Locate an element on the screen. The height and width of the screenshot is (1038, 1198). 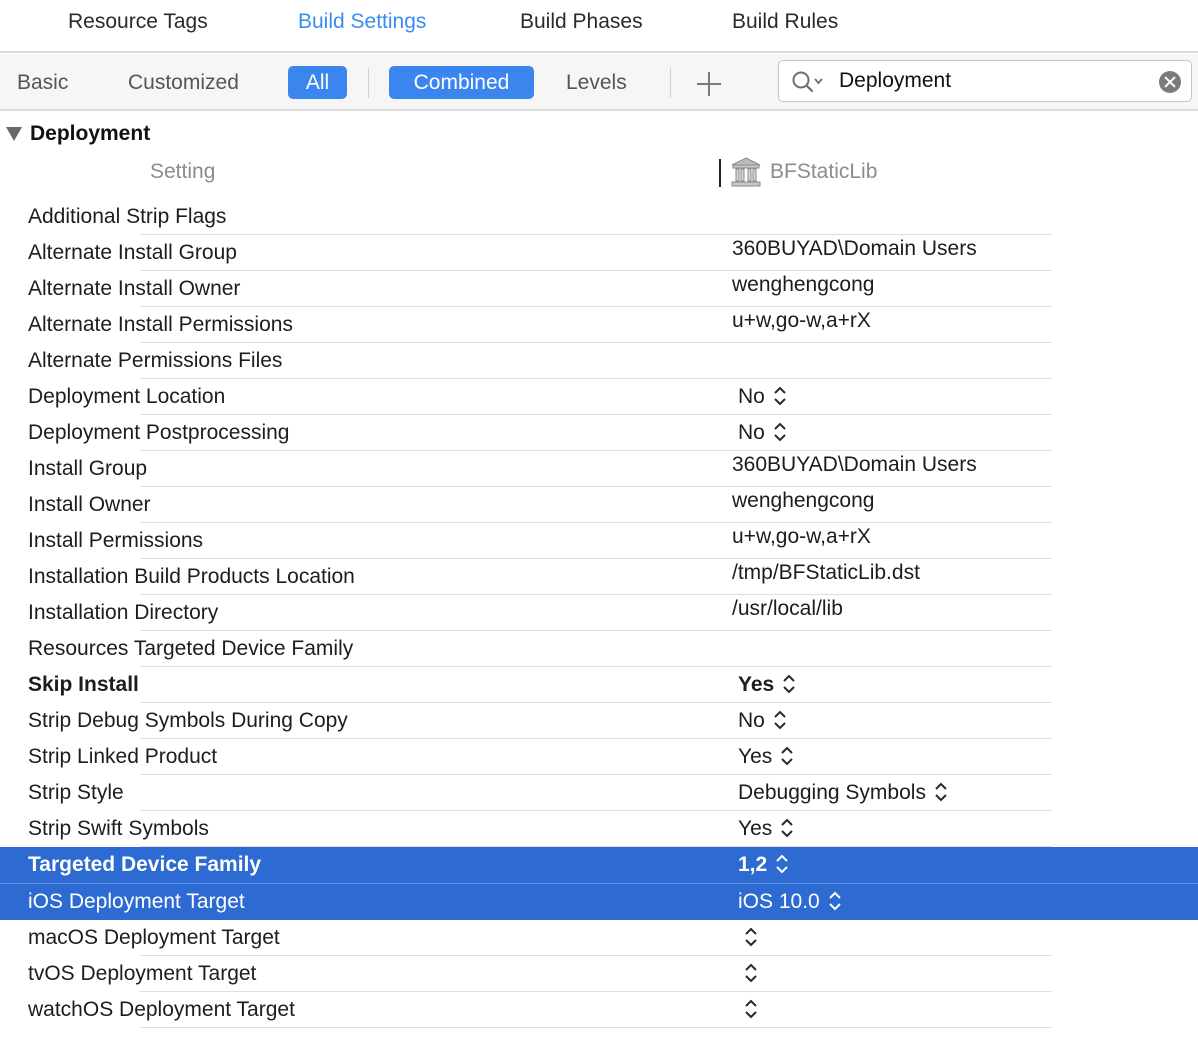
setting-name: iOS Deployment Target is located at coordinates (136, 901).